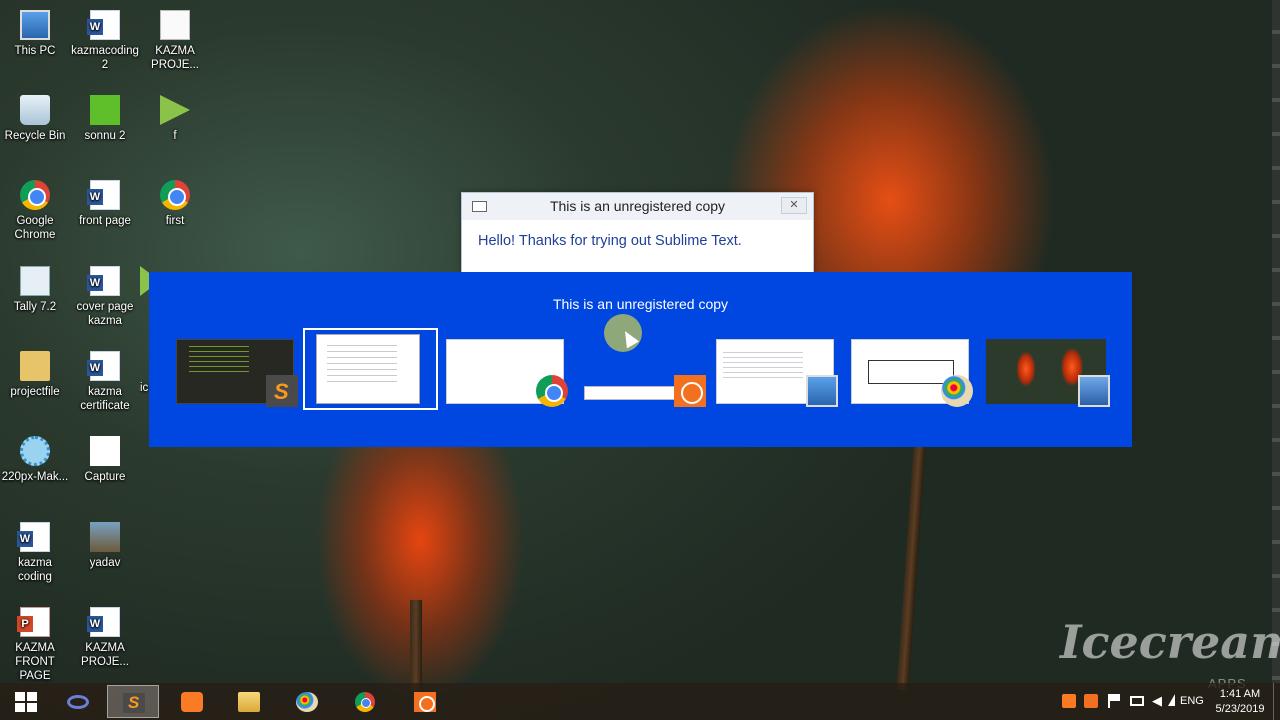 This screenshot has width=1280, height=720. I want to click on desktop-icon-label: first, so click(175, 221).